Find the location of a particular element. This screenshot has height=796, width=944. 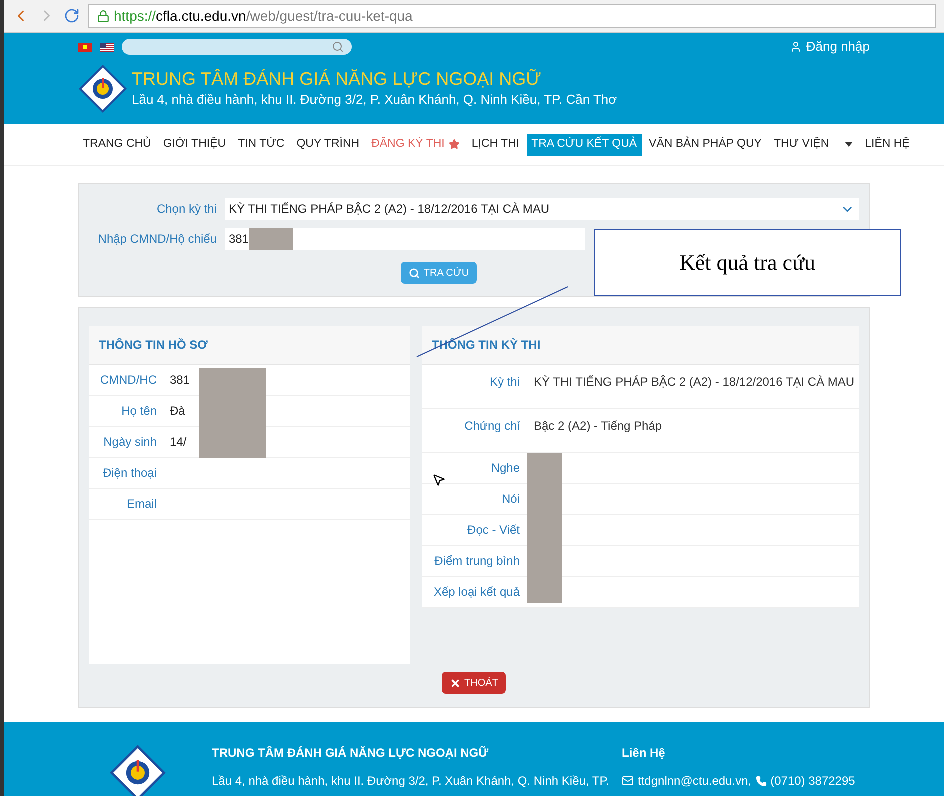

phone-icon is located at coordinates (761, 781).